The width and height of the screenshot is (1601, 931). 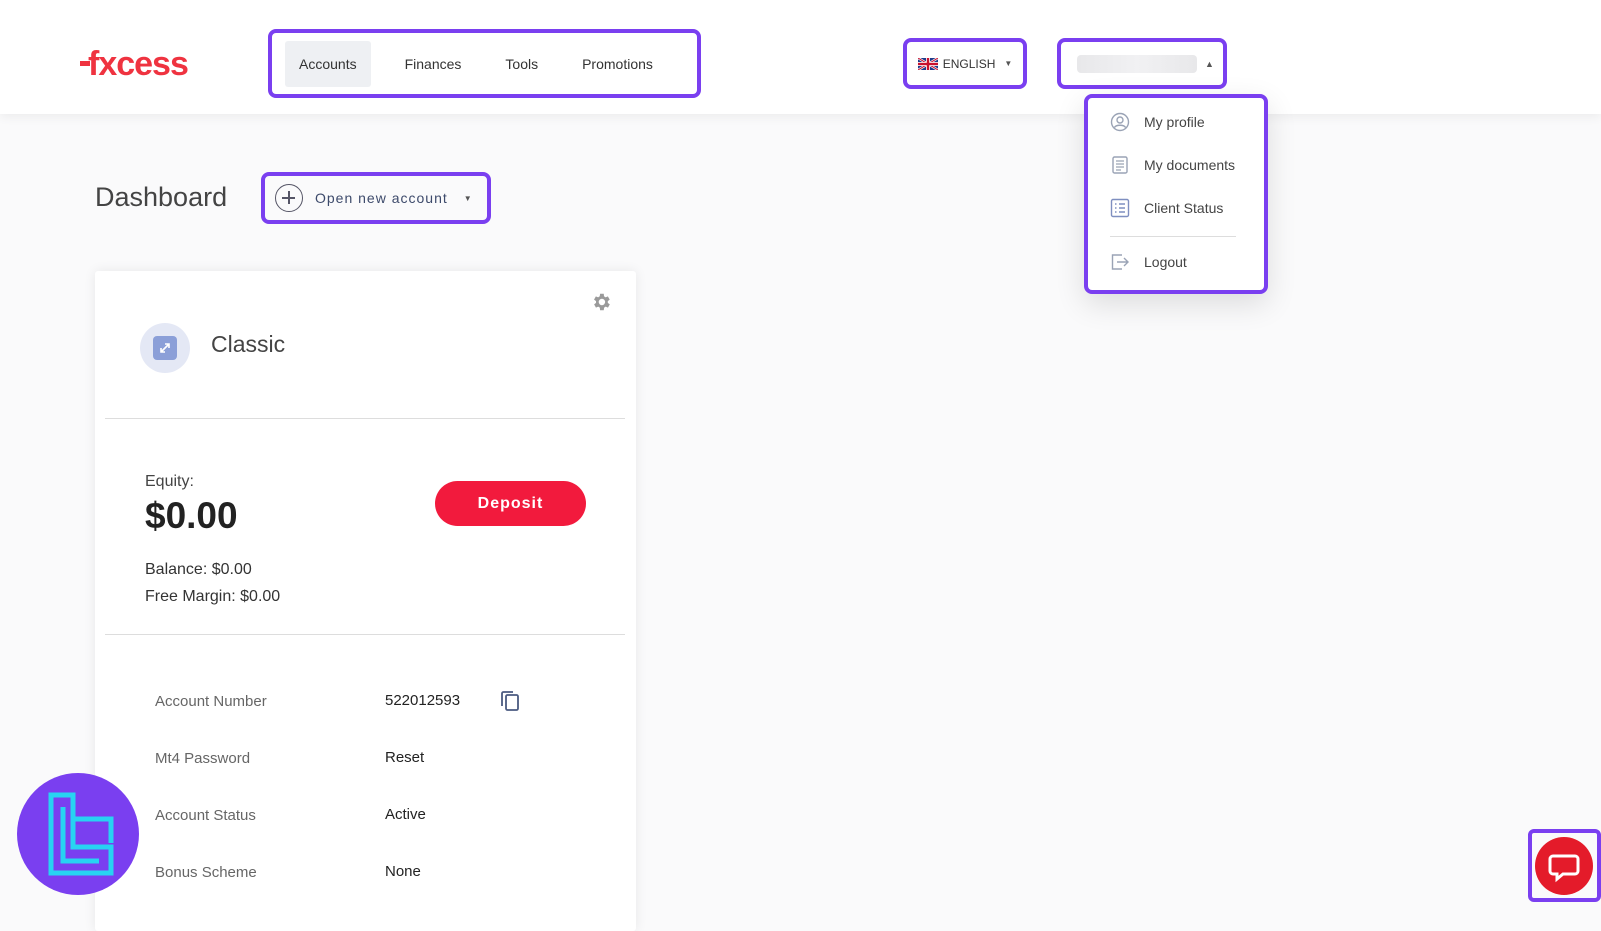 What do you see at coordinates (510, 503) in the screenshot?
I see `deposit-button: Deposit` at bounding box center [510, 503].